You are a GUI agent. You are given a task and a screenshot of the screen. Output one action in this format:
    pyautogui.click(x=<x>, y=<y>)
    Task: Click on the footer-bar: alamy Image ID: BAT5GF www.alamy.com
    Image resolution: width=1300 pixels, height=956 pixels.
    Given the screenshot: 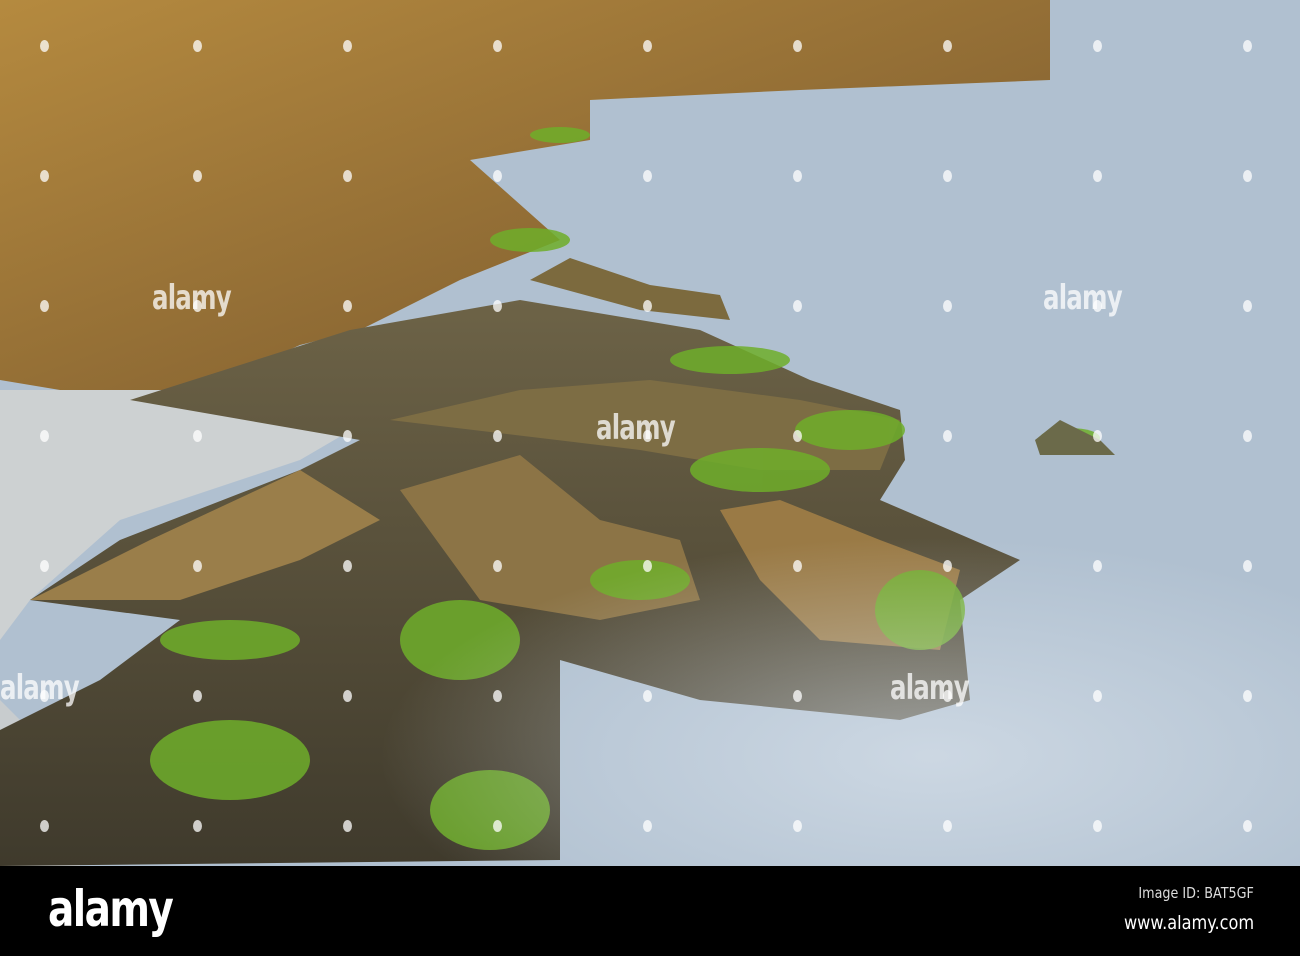 What is the action you would take?
    pyautogui.click(x=650, y=911)
    